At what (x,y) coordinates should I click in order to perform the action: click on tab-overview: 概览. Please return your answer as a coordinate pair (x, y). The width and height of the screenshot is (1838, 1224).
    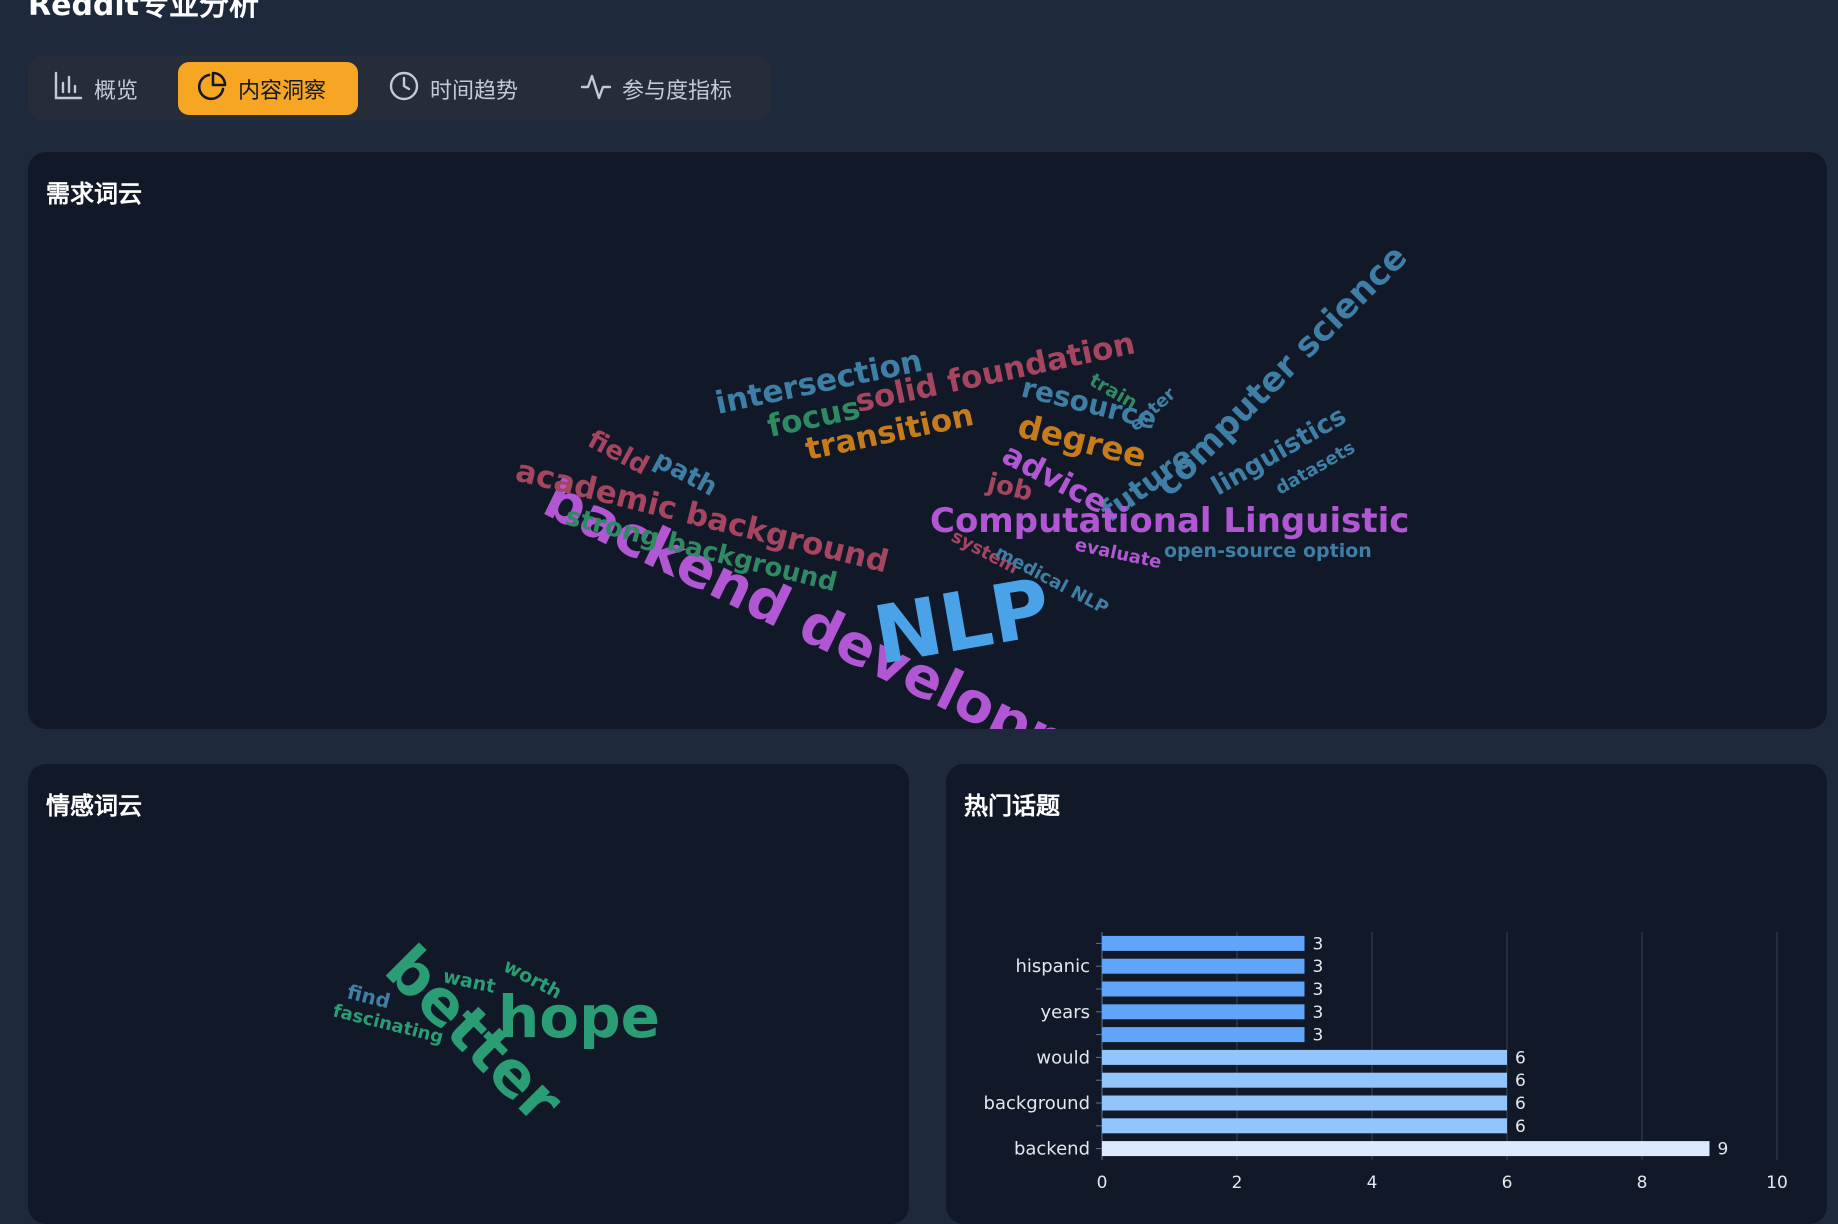
    Looking at the image, I should click on (109, 88).